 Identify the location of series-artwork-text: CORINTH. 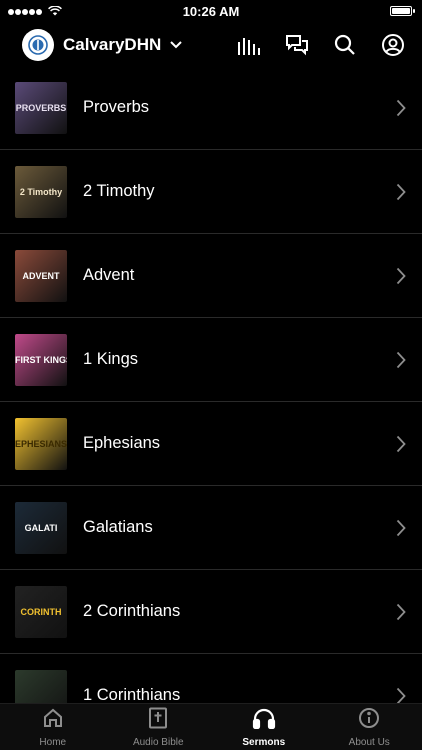
(41, 611).